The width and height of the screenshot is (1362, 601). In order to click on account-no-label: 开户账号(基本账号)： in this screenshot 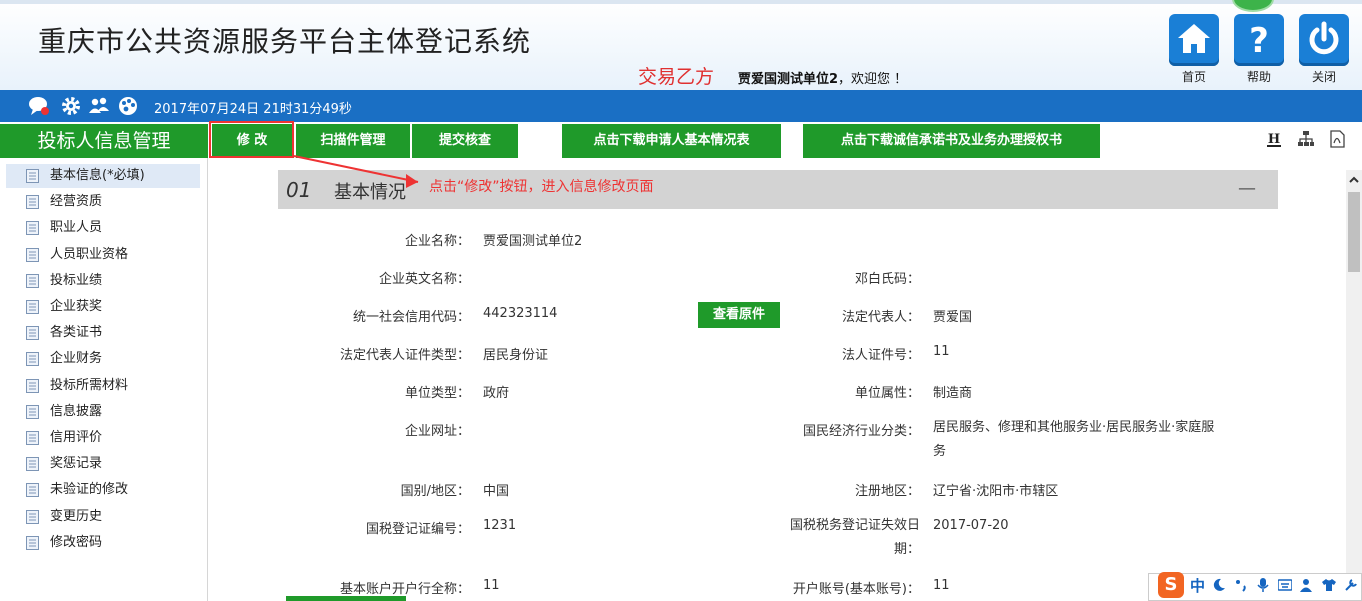, I will do `click(856, 589)`.